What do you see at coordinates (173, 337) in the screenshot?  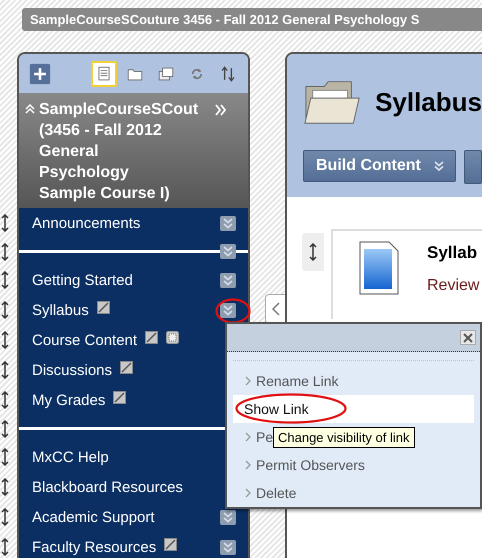 I see `empty-status-icon` at bounding box center [173, 337].